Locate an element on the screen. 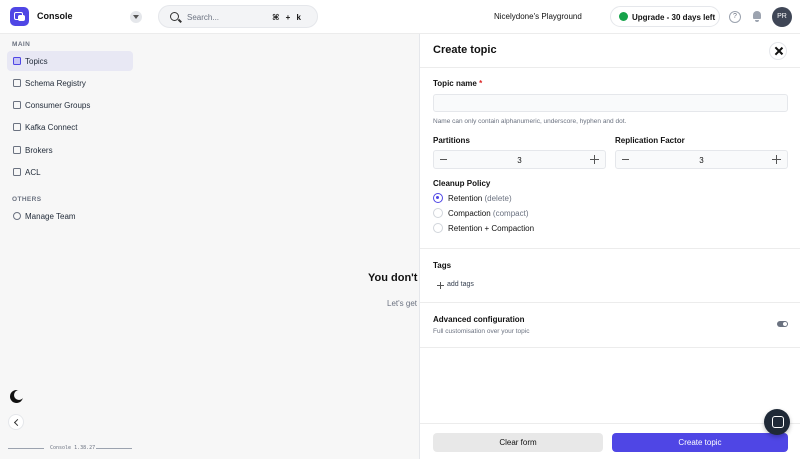 The width and height of the screenshot is (800, 459). sidebar-item-consumer-groups: Consumer Groups is located at coordinates (70, 105).